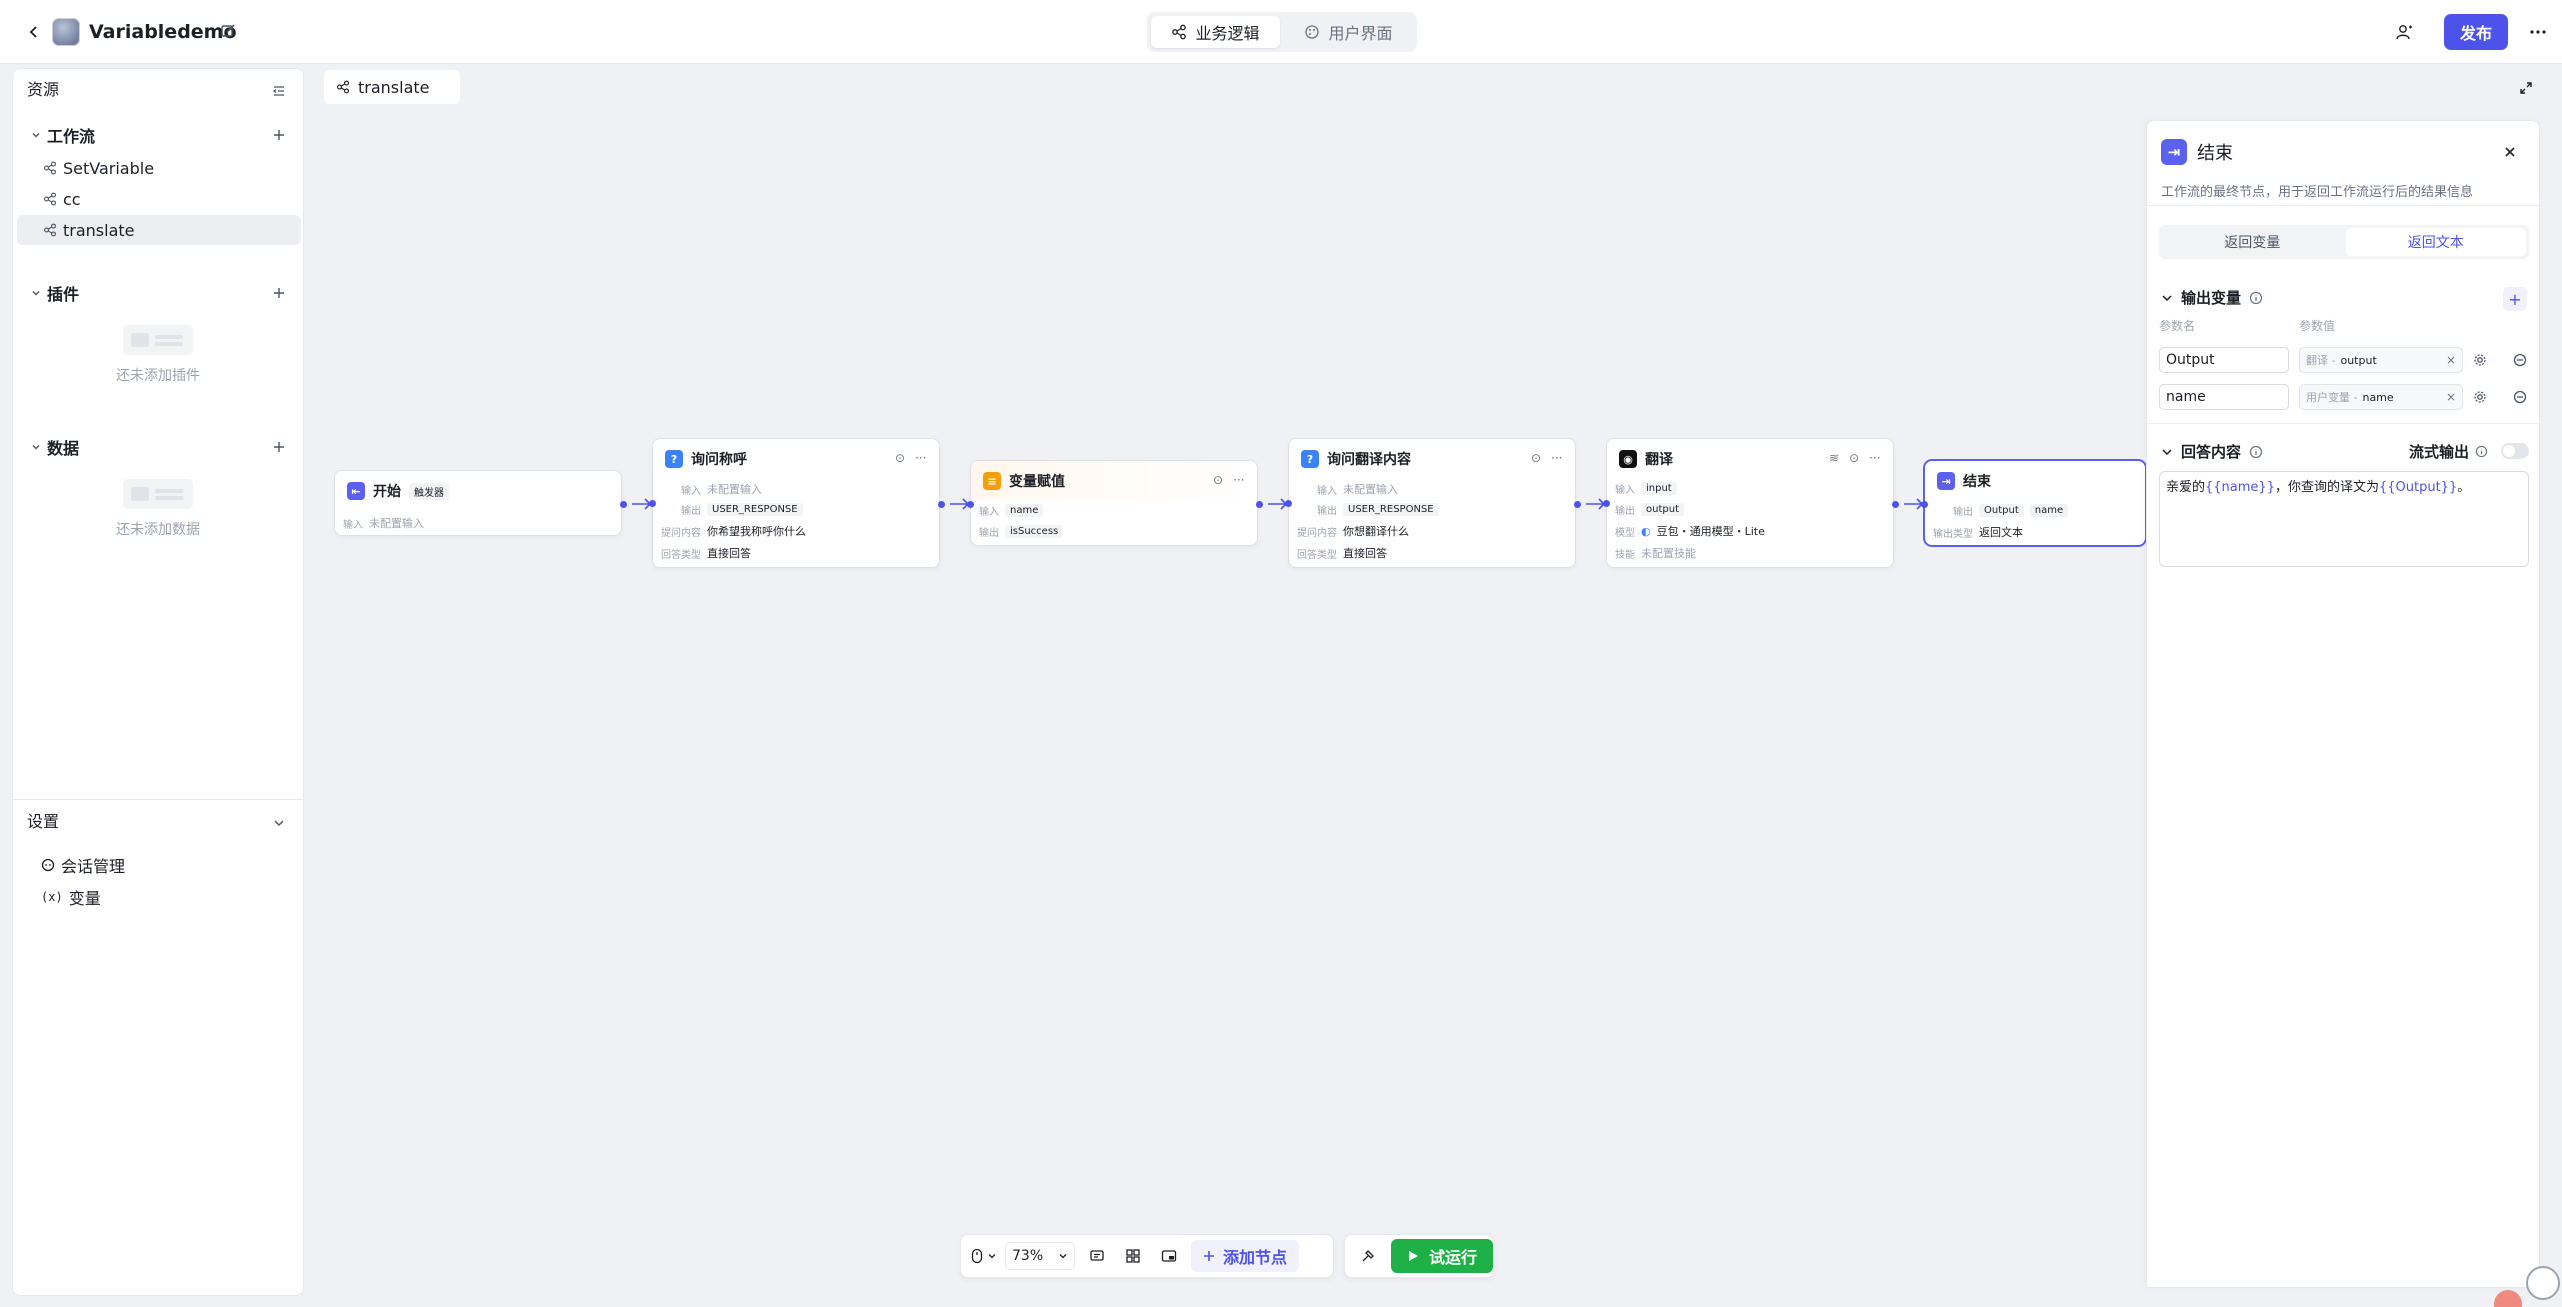 This screenshot has width=2562, height=1307. I want to click on add-node-button: 添加节点, so click(1245, 1256).